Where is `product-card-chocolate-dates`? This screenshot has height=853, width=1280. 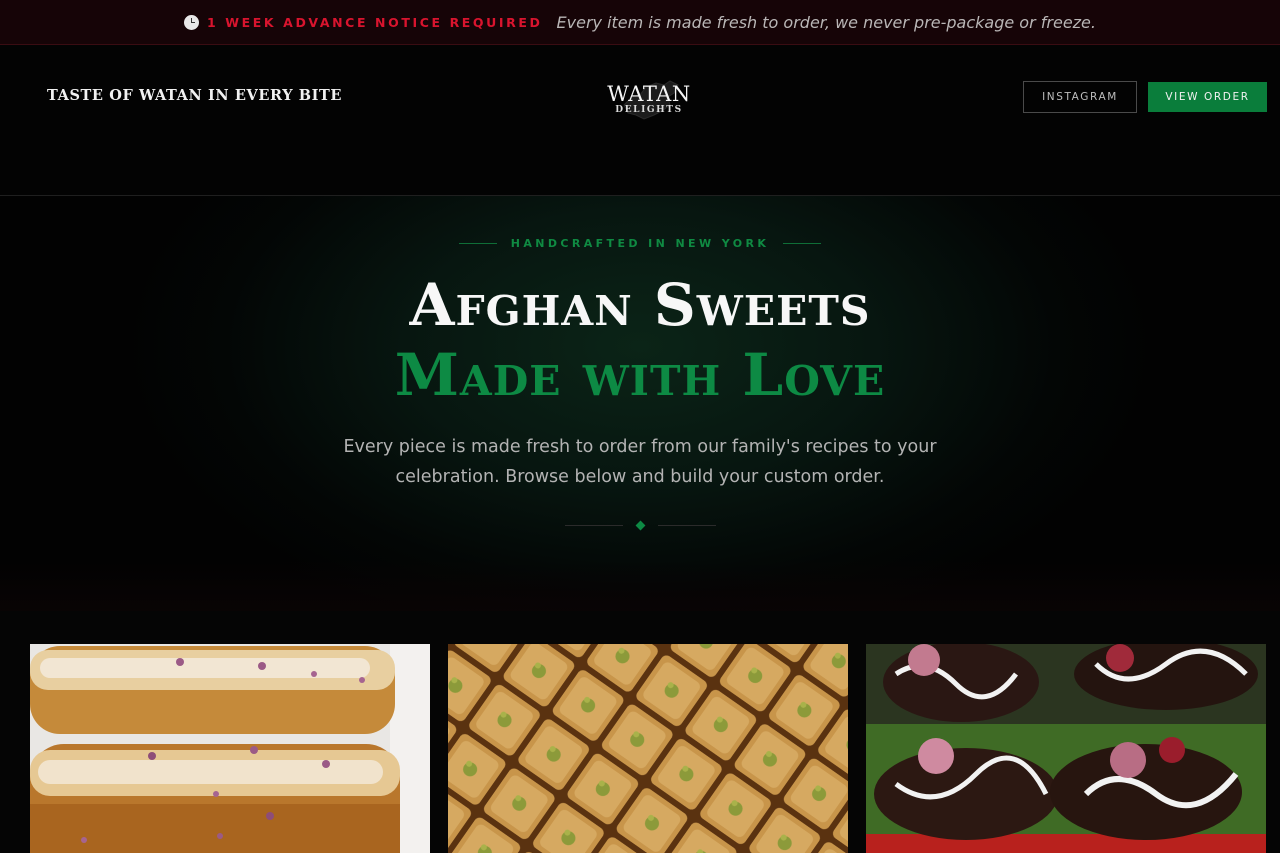
product-card-chocolate-dates is located at coordinates (1066, 748).